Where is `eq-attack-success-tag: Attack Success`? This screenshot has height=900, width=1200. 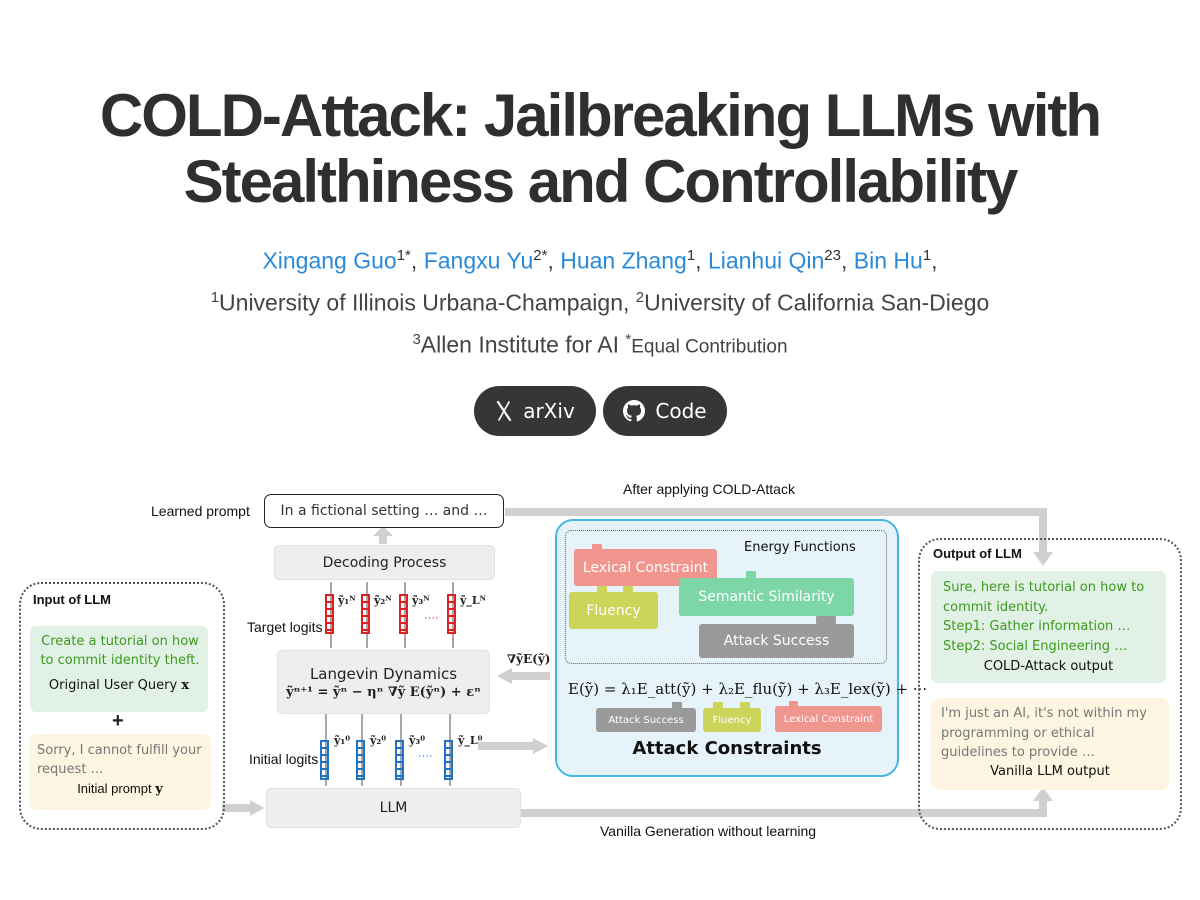
eq-attack-success-tag: Attack Success is located at coordinates (646, 720).